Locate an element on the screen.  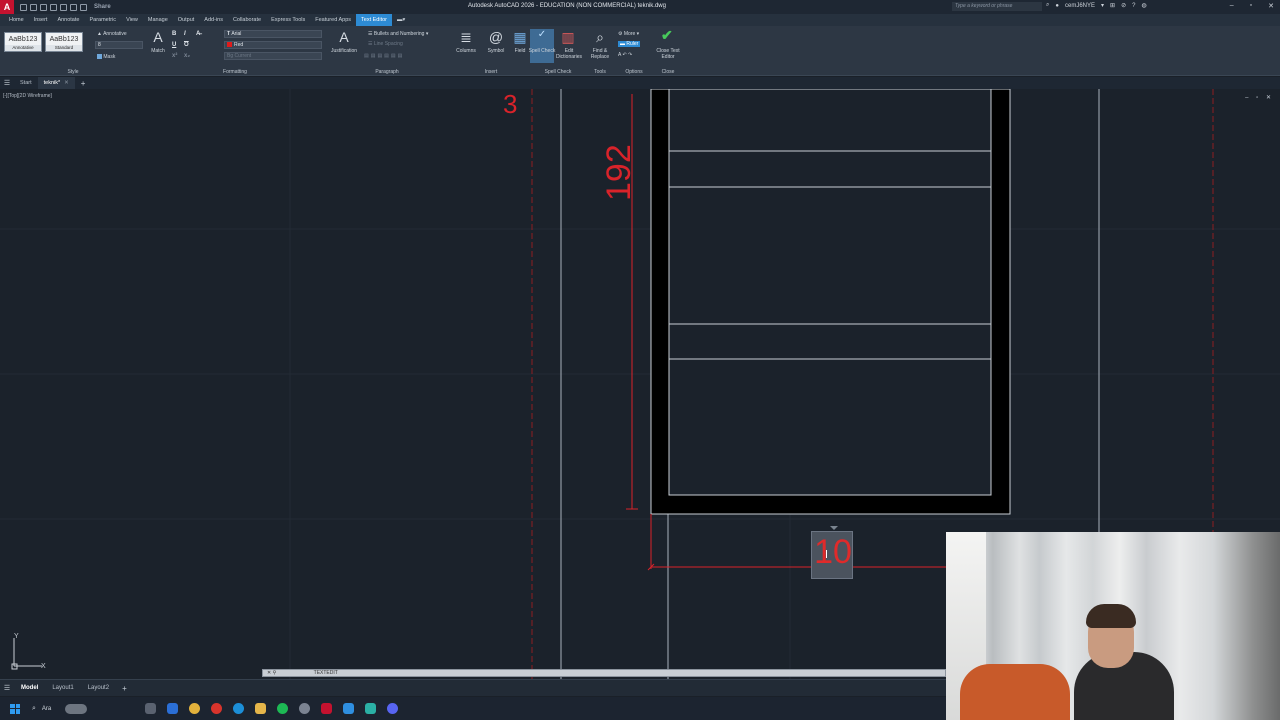
edit-dictionaries-icon: ▥ is located at coordinates (568, 37).